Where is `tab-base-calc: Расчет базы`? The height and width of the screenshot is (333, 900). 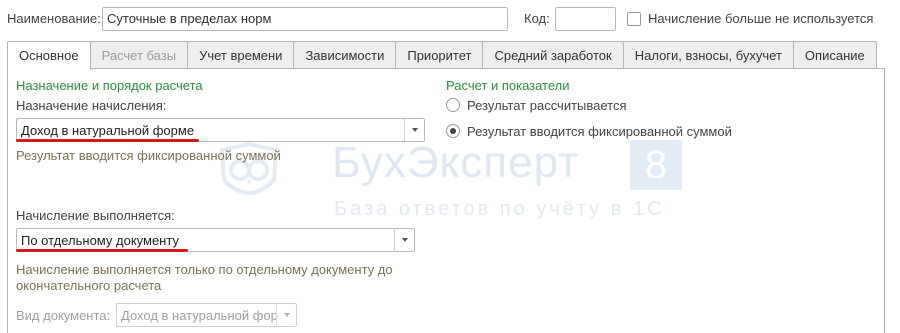 tab-base-calc: Расчет базы is located at coordinates (139, 55).